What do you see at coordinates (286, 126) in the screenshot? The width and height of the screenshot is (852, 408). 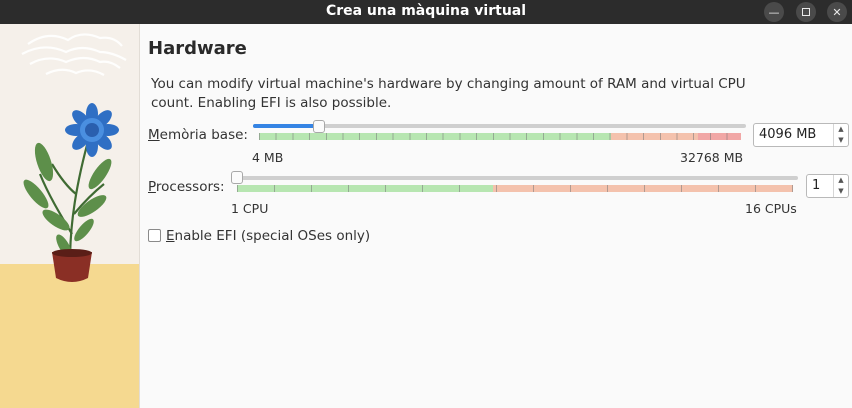 I see `memory-slider-fill` at bounding box center [286, 126].